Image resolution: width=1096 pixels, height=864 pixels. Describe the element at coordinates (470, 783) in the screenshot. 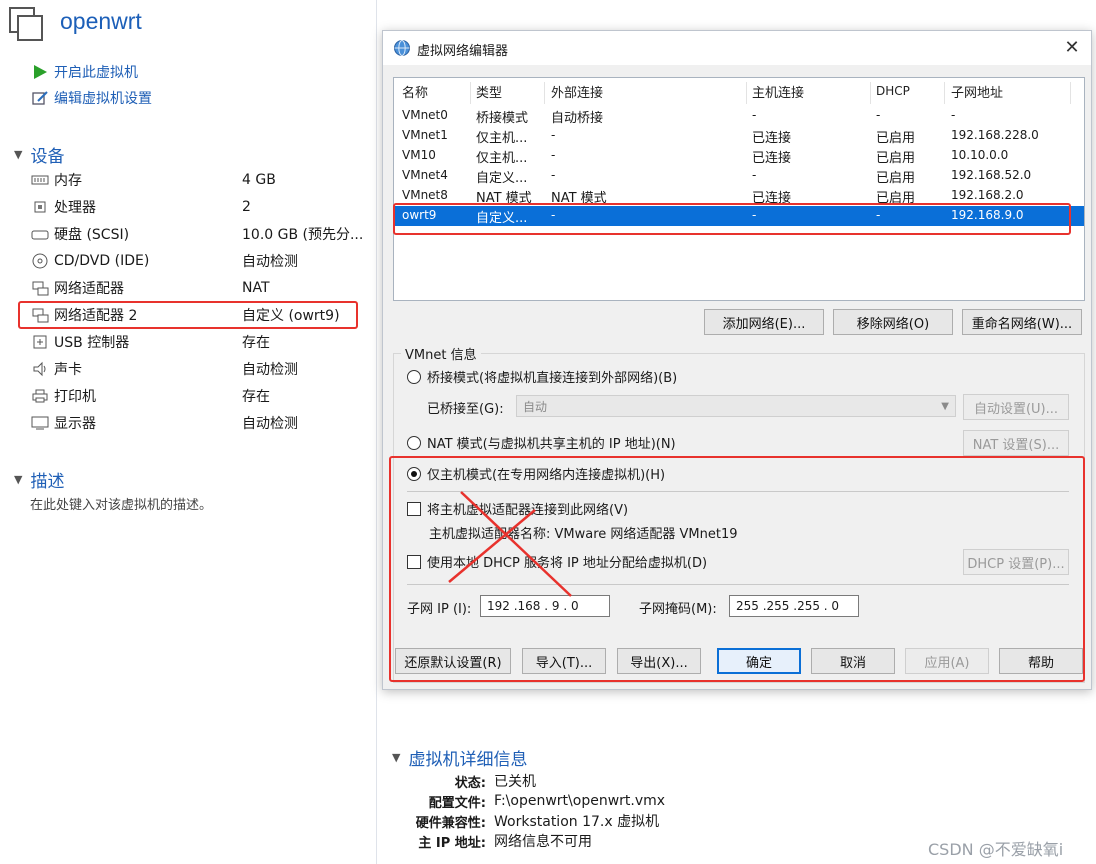

I see `detail-label: 状态:` at that location.